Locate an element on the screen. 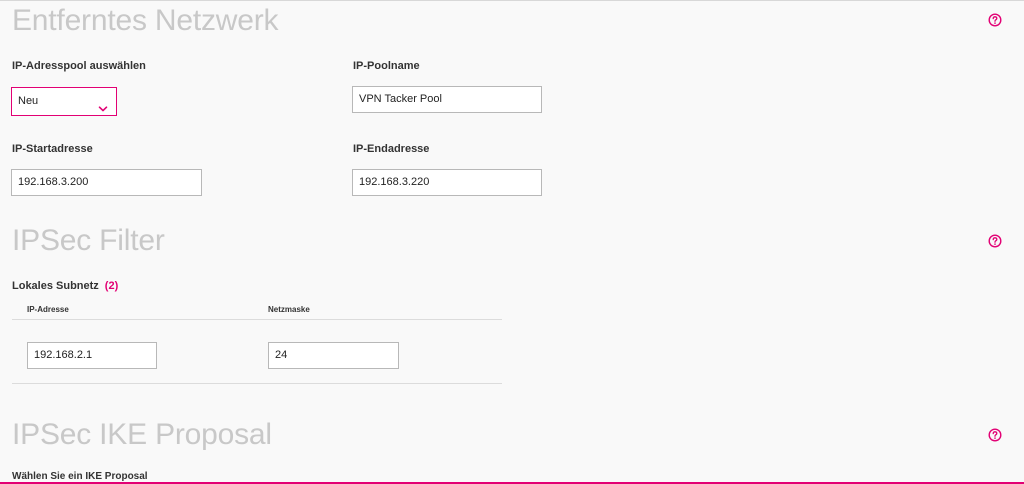  remote-network-title: Entferntes Netzwerk is located at coordinates (145, 20).